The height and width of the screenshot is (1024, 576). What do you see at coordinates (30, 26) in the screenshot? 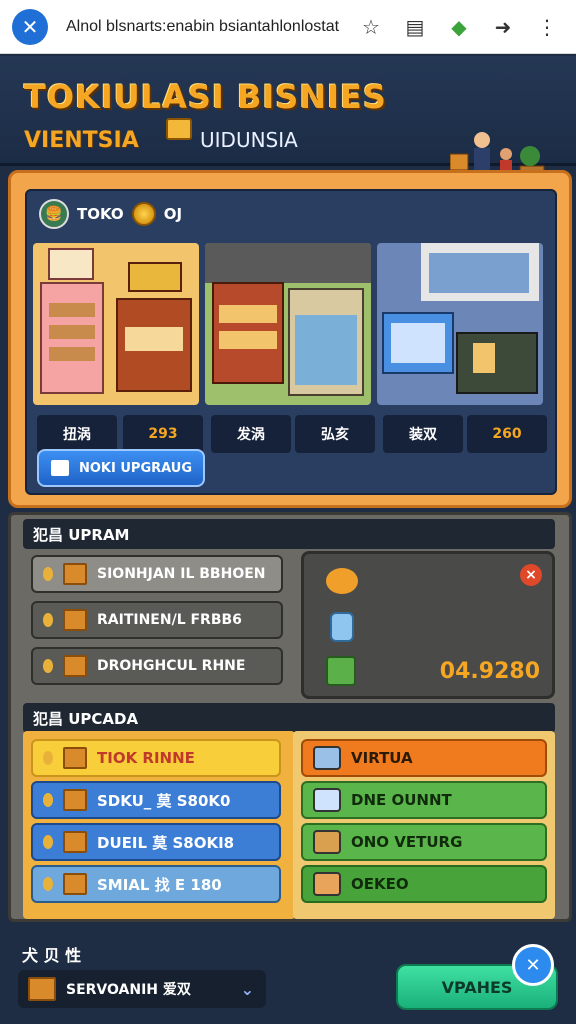
I see `kite-logo-icon: ✕` at bounding box center [30, 26].